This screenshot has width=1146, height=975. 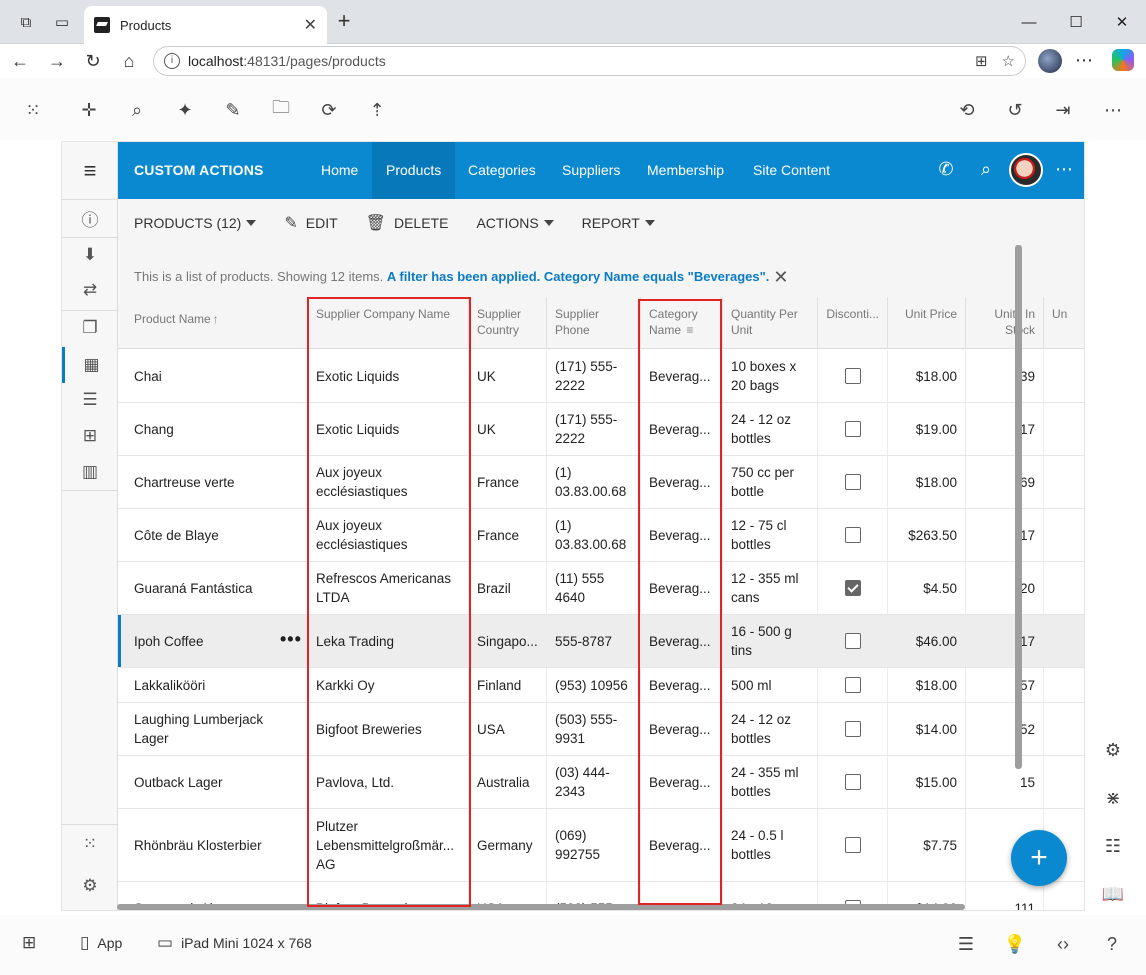 What do you see at coordinates (1018, 507) in the screenshot?
I see `vertical-scrollbar` at bounding box center [1018, 507].